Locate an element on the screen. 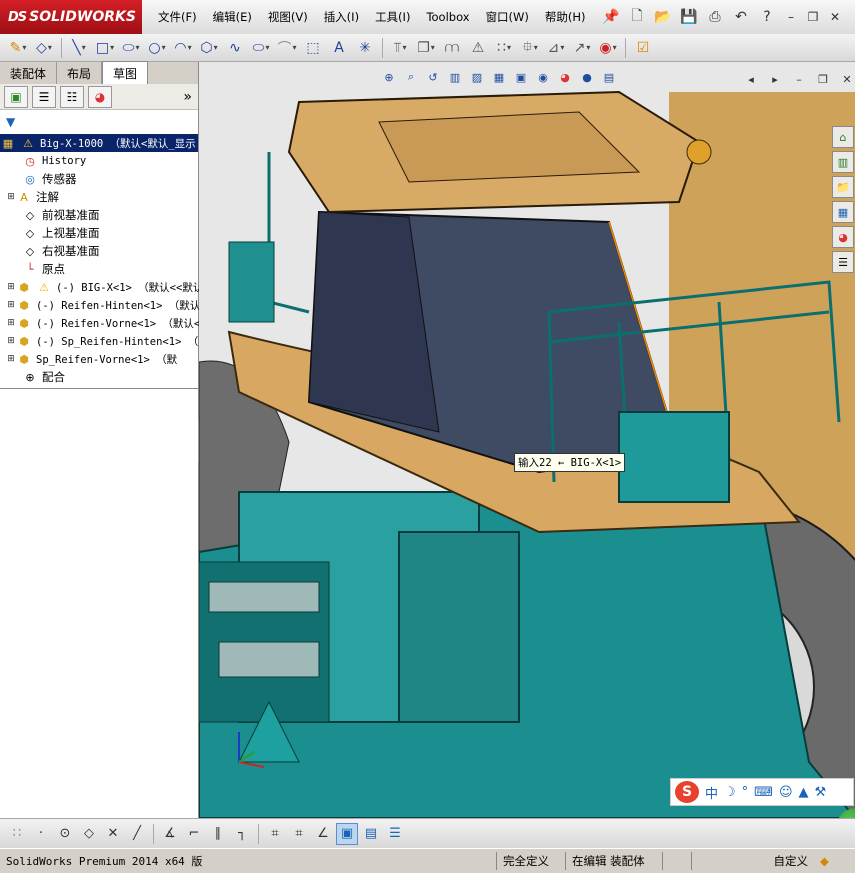  previous-view-icon: ↺ is located at coordinates (433, 77).